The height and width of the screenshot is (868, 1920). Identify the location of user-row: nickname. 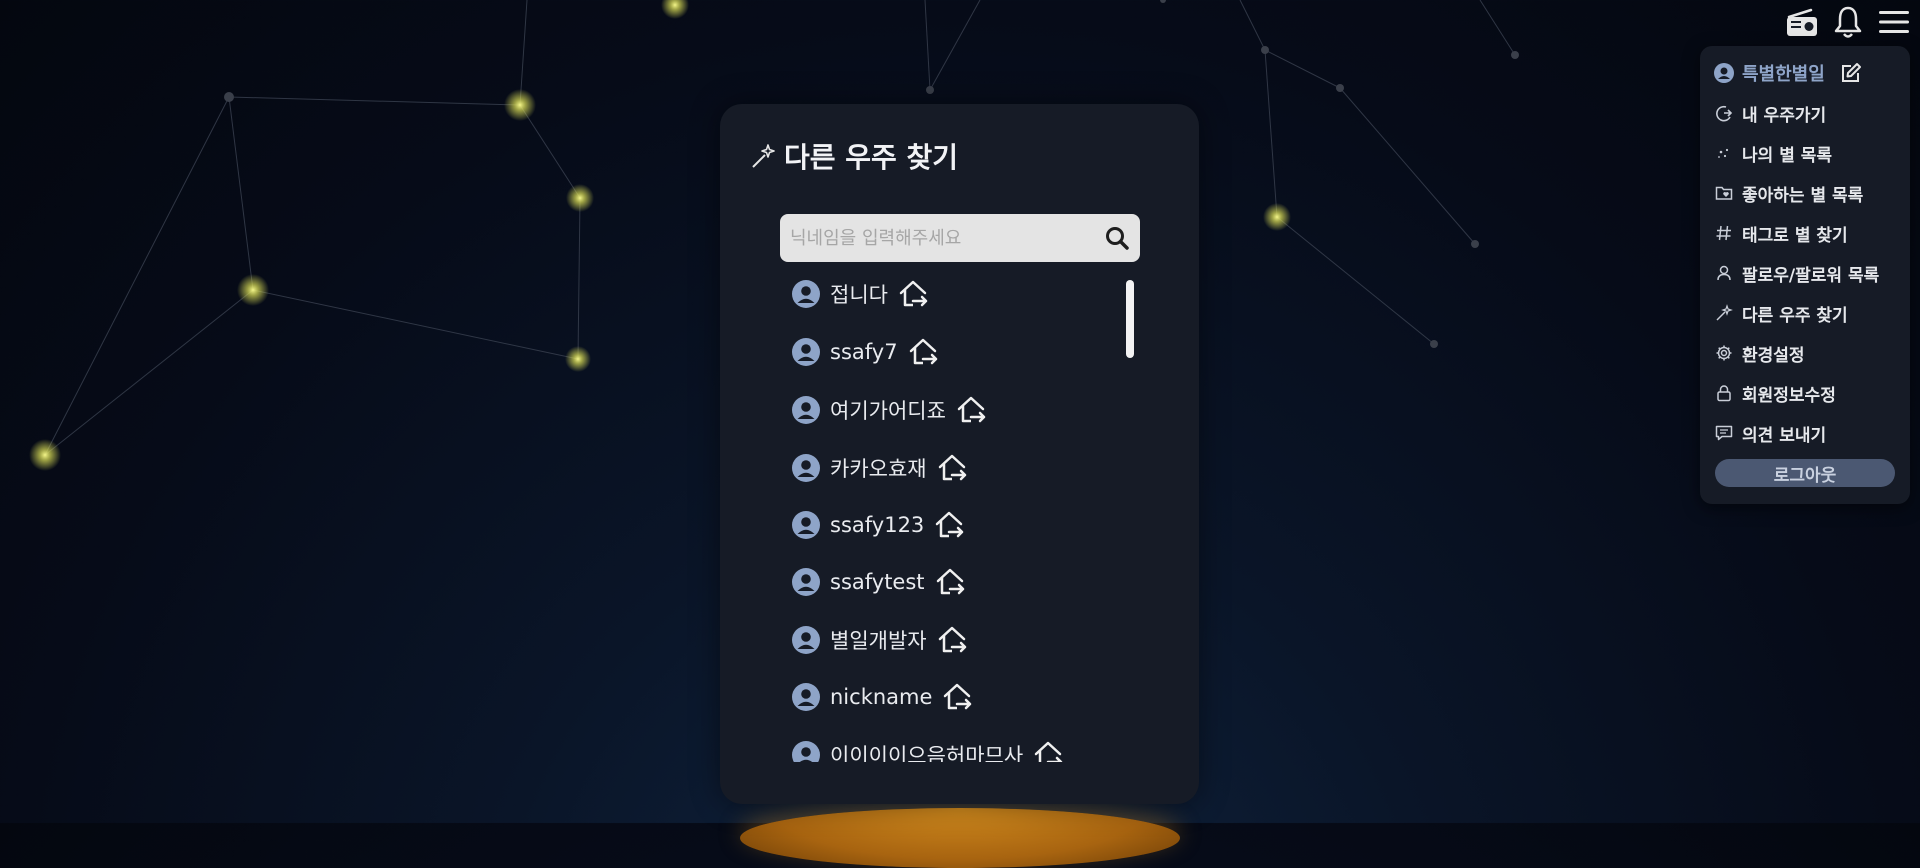
(883, 697).